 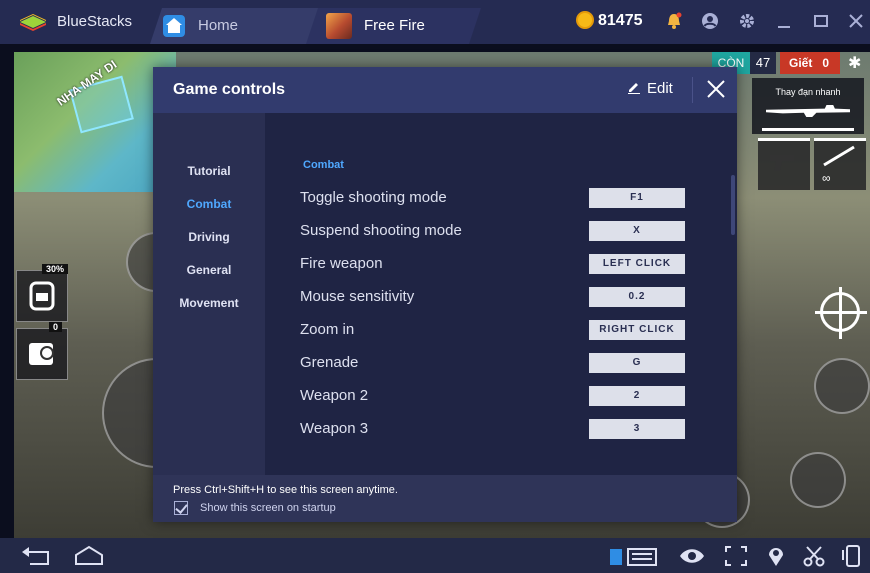 I want to click on melee-slot: ∞, so click(x=840, y=164).